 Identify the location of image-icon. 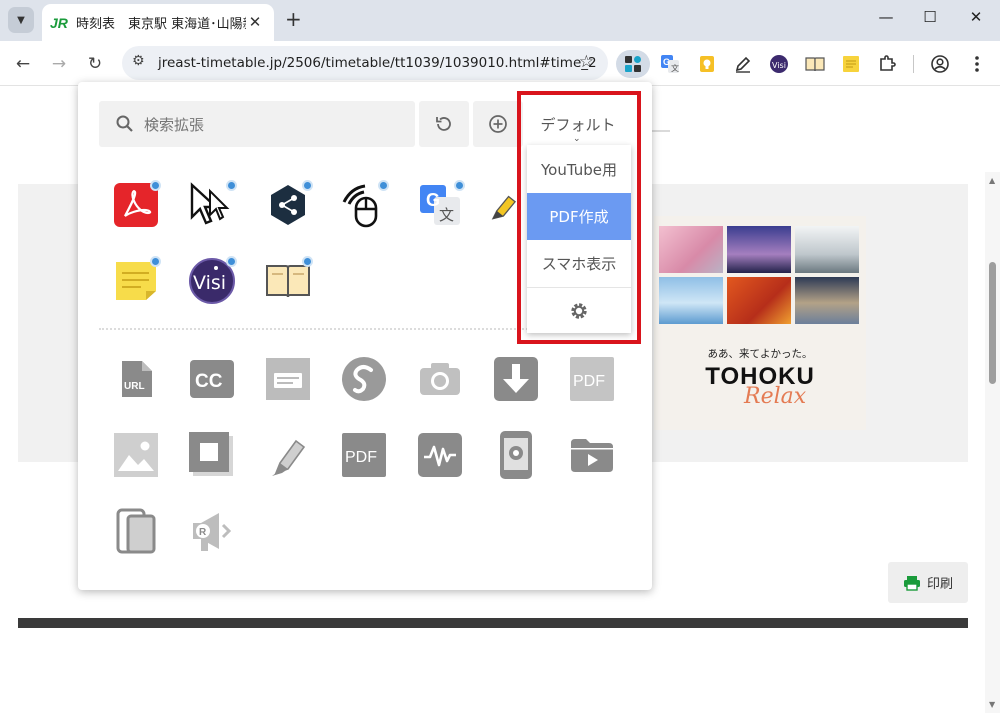
(136, 455).